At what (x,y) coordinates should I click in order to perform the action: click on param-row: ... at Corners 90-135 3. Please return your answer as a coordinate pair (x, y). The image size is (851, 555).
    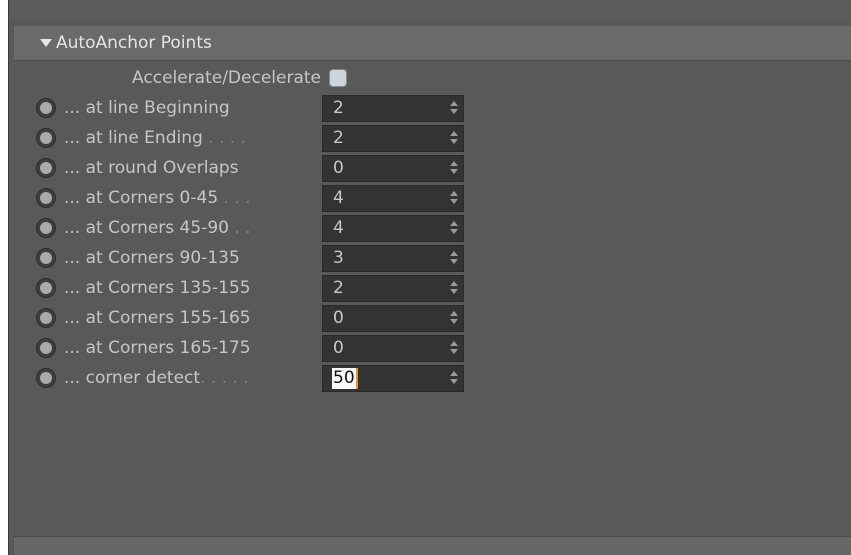
    Looking at the image, I should click on (432, 258).